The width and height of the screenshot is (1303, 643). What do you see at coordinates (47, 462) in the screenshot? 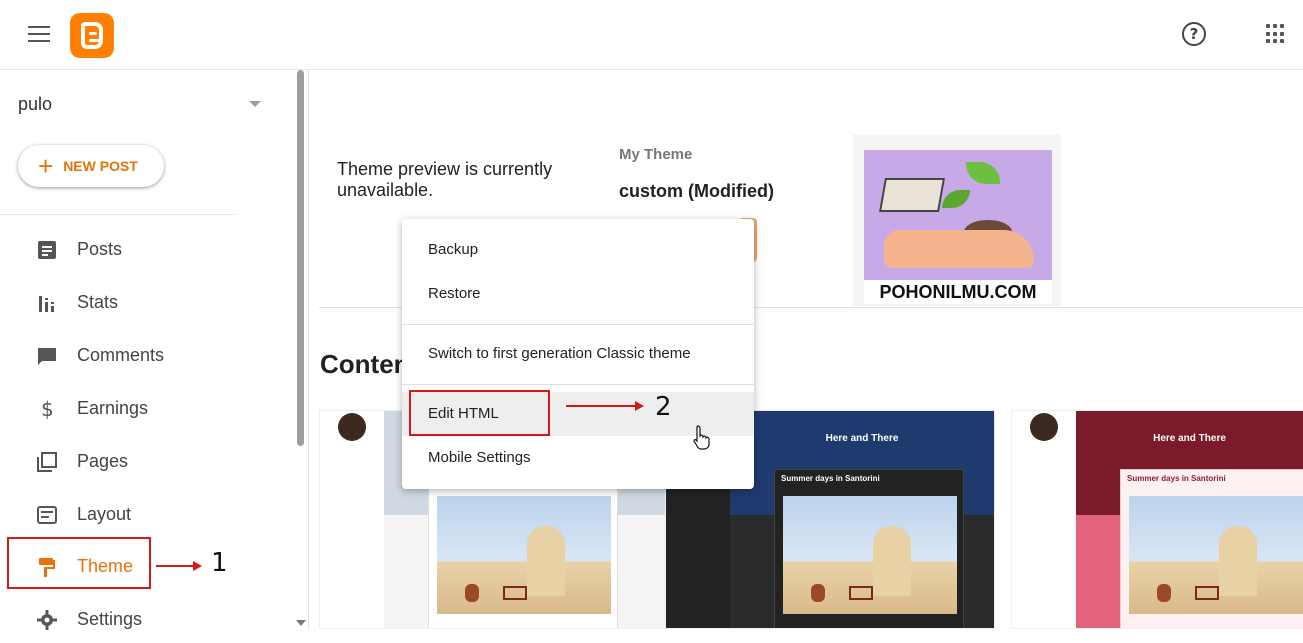
I see `pages-icon` at bounding box center [47, 462].